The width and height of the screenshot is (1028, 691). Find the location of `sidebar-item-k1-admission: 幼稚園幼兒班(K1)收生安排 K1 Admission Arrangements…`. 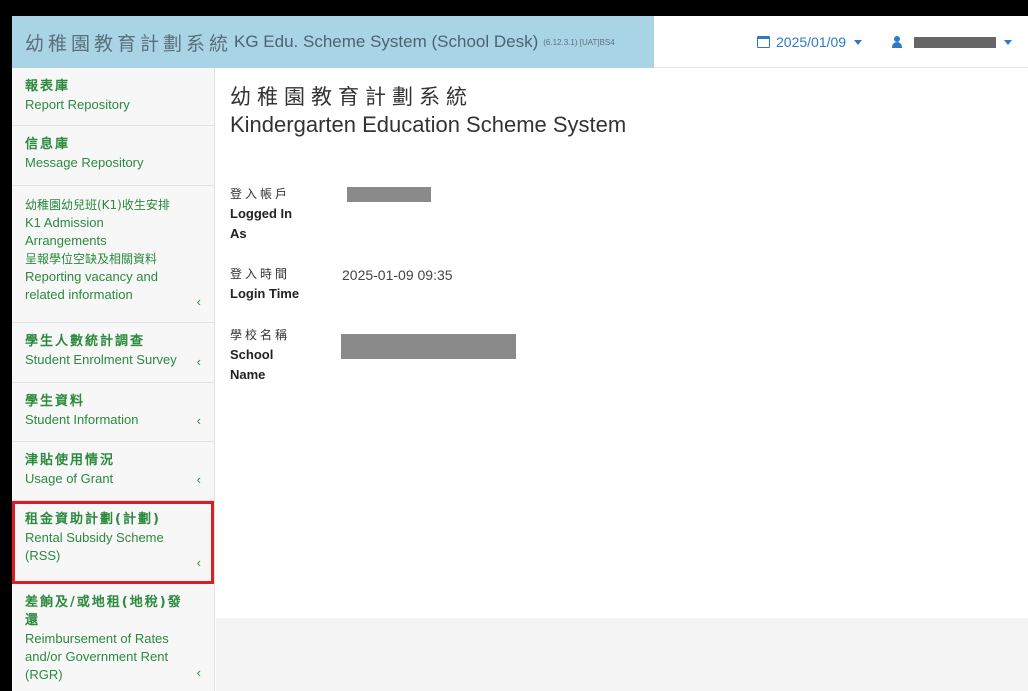

sidebar-item-k1-admission: 幼稚園幼兒班(K1)收生安排 K1 Admission Arrangements… is located at coordinates (113, 254).